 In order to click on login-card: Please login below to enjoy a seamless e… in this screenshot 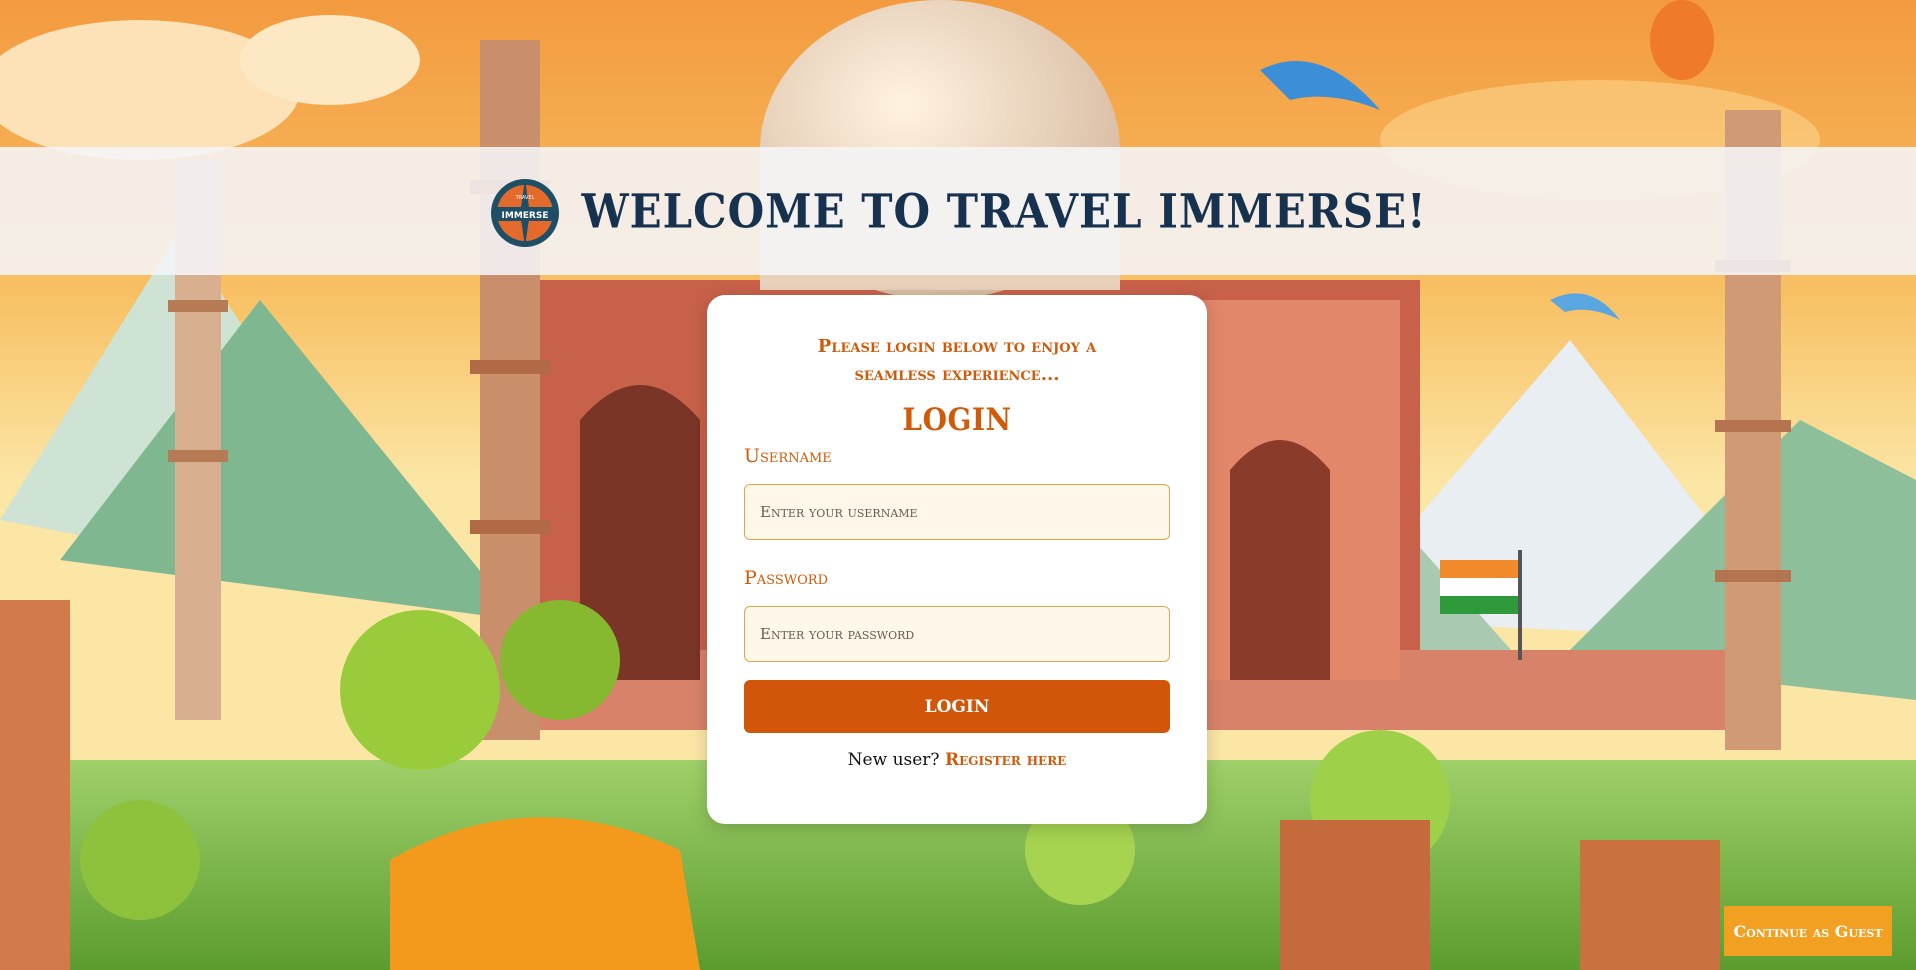, I will do `click(957, 559)`.